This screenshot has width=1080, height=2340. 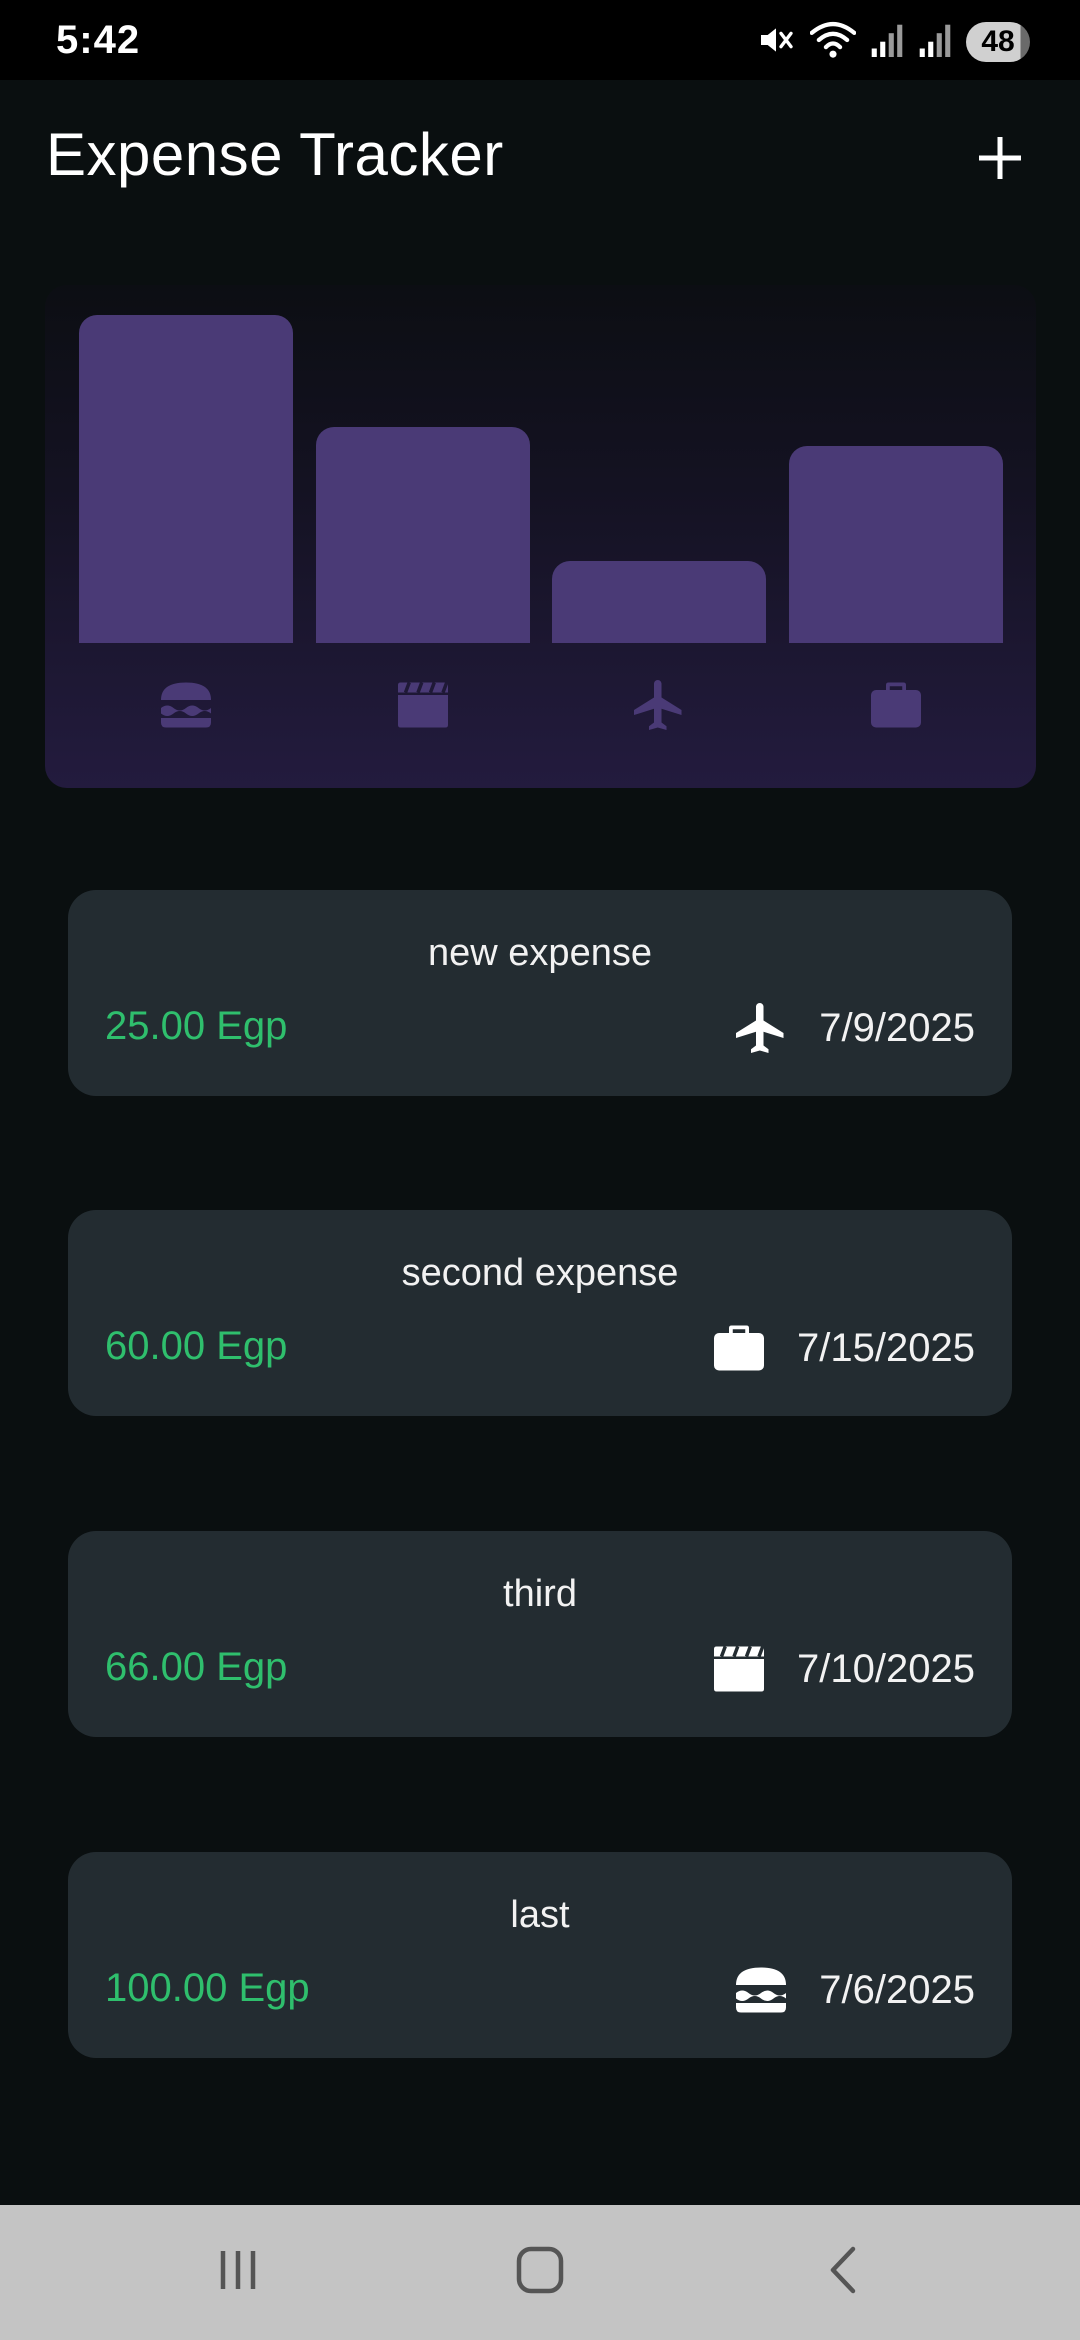 I want to click on home-icon, so click(x=540, y=2272).